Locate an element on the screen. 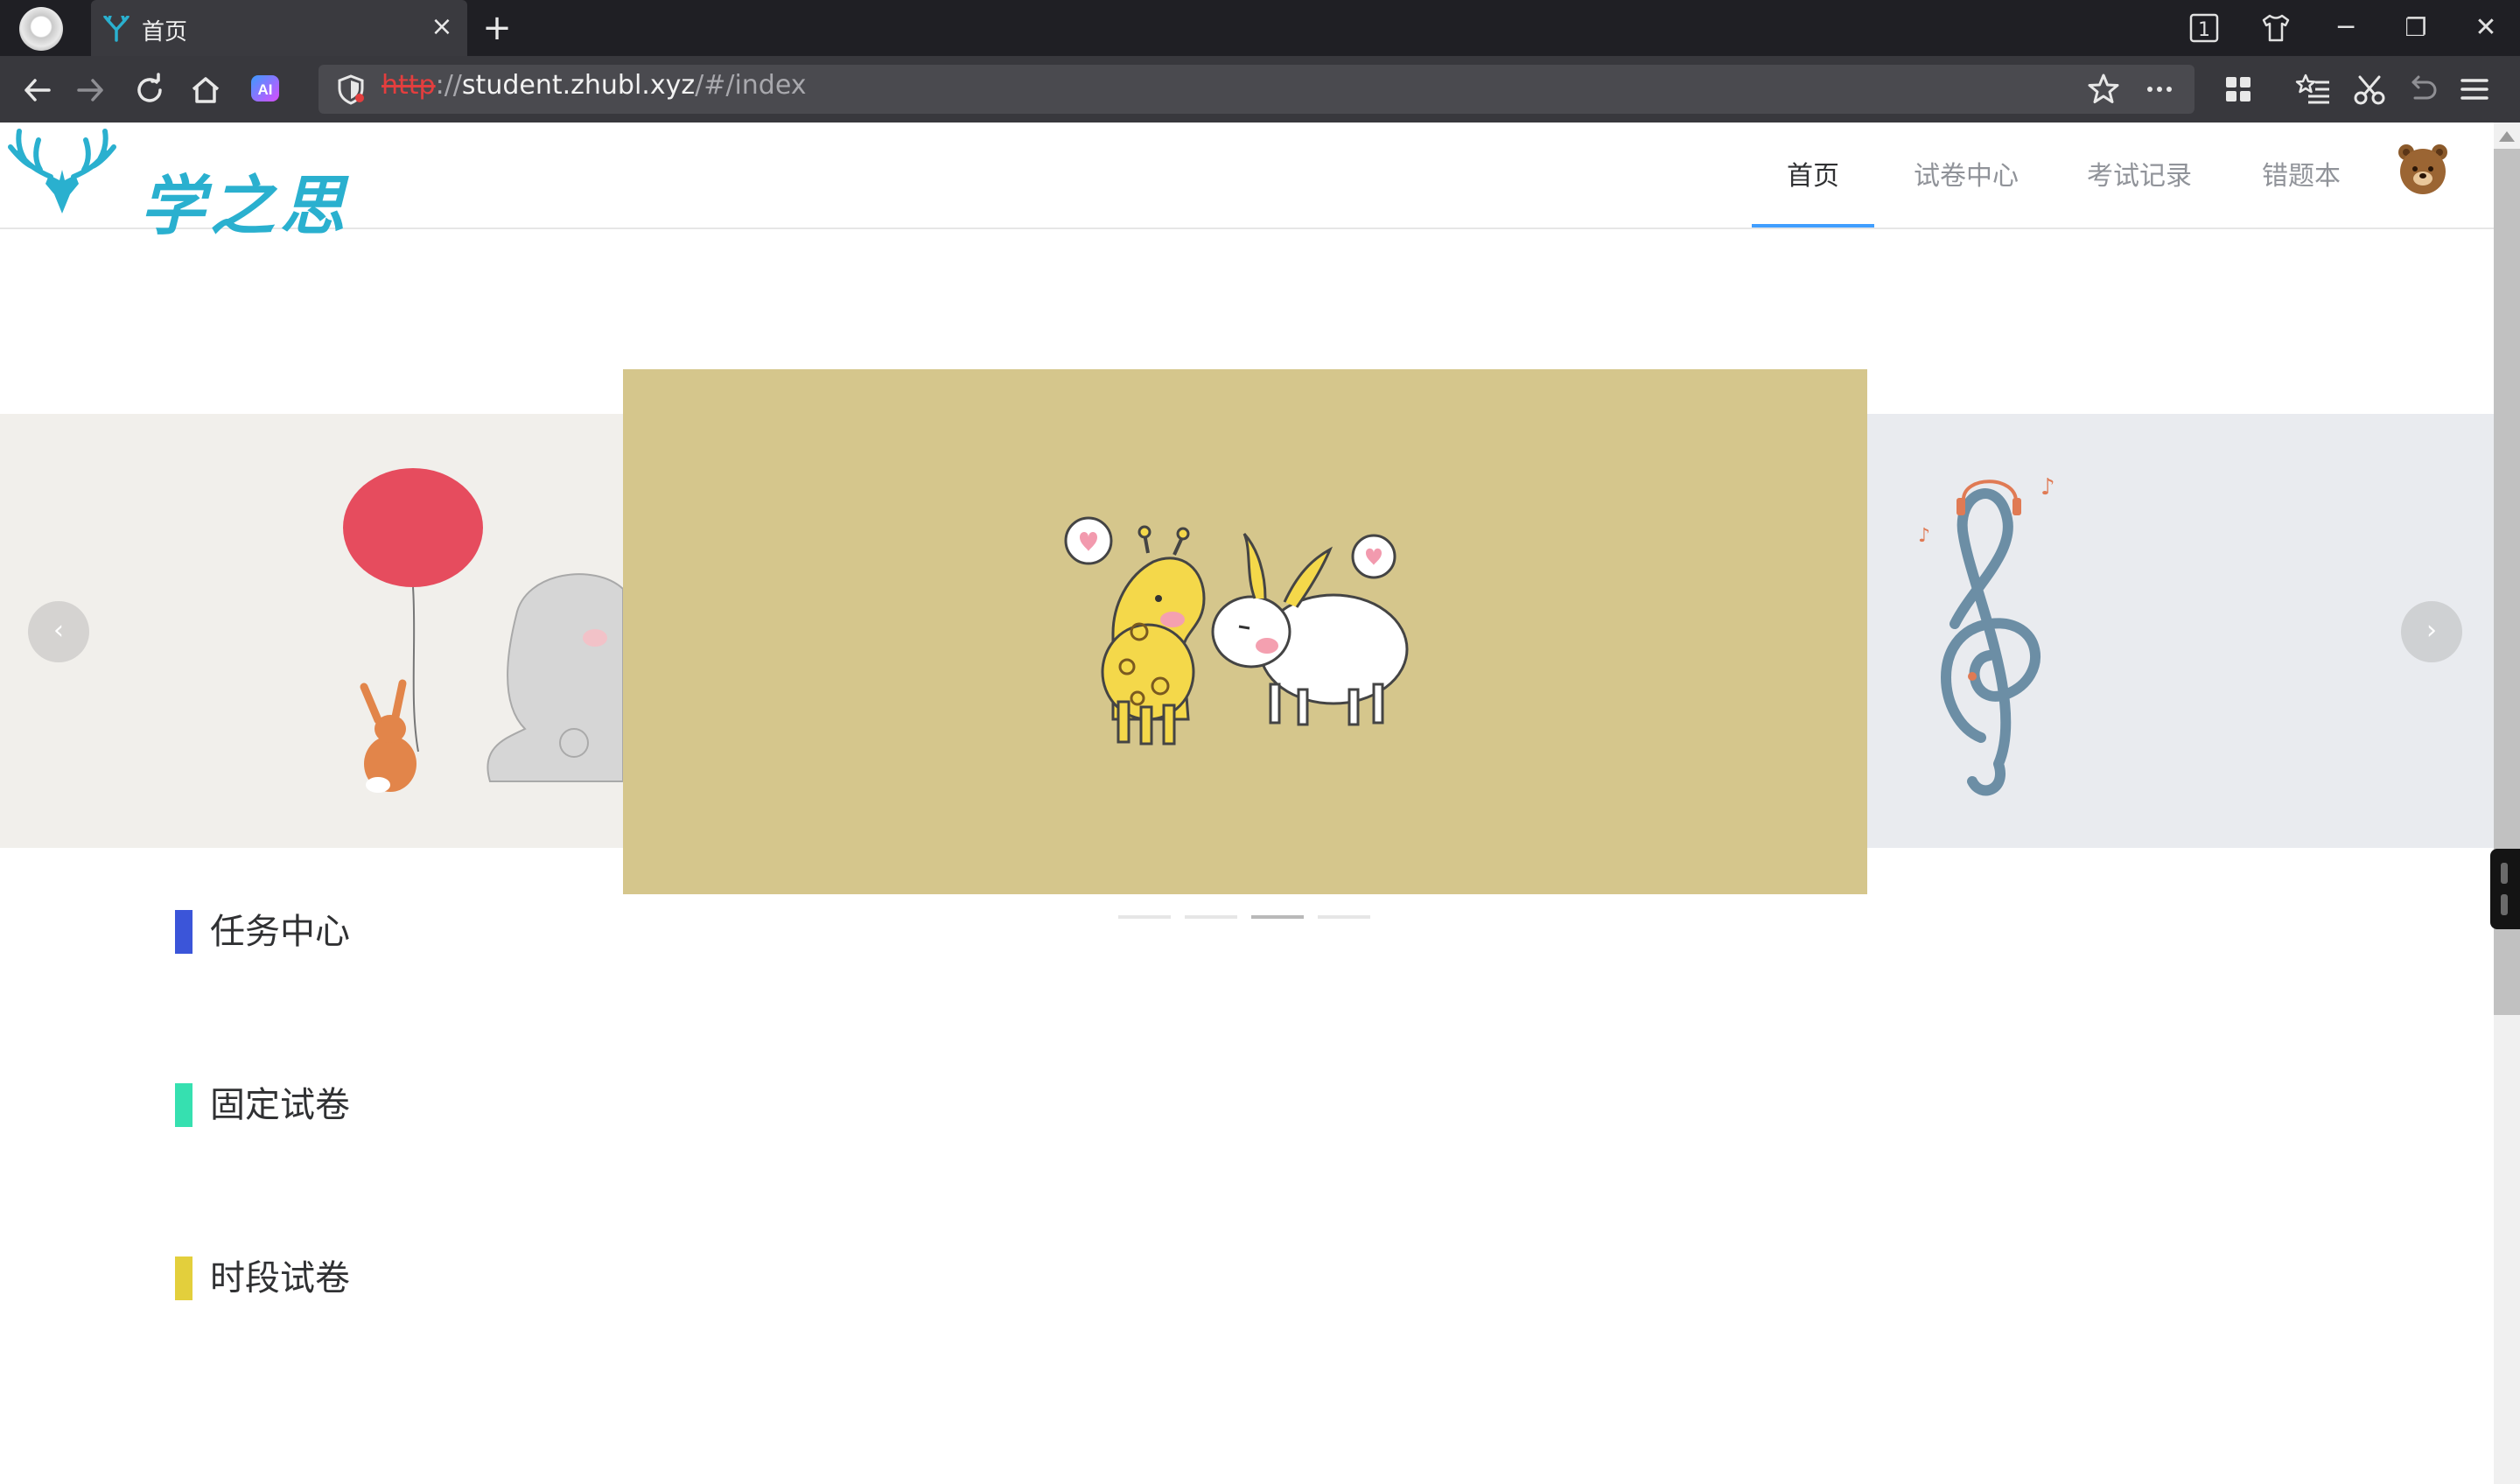  carousel-indicators is located at coordinates (1245, 917).